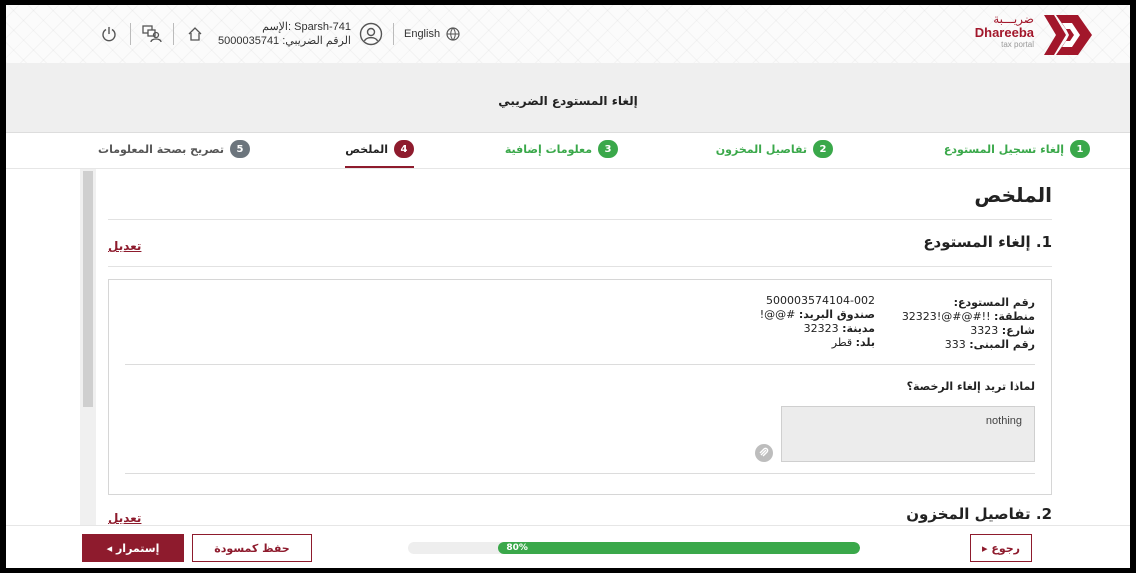  Describe the element at coordinates (839, 329) in the screenshot. I see `city-field: مدينة: 32323` at that location.